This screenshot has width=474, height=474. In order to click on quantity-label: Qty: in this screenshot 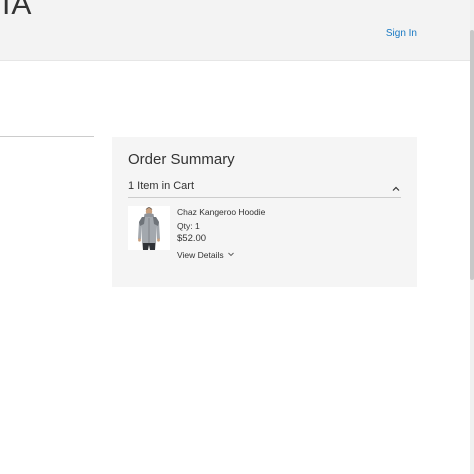, I will do `click(185, 226)`.